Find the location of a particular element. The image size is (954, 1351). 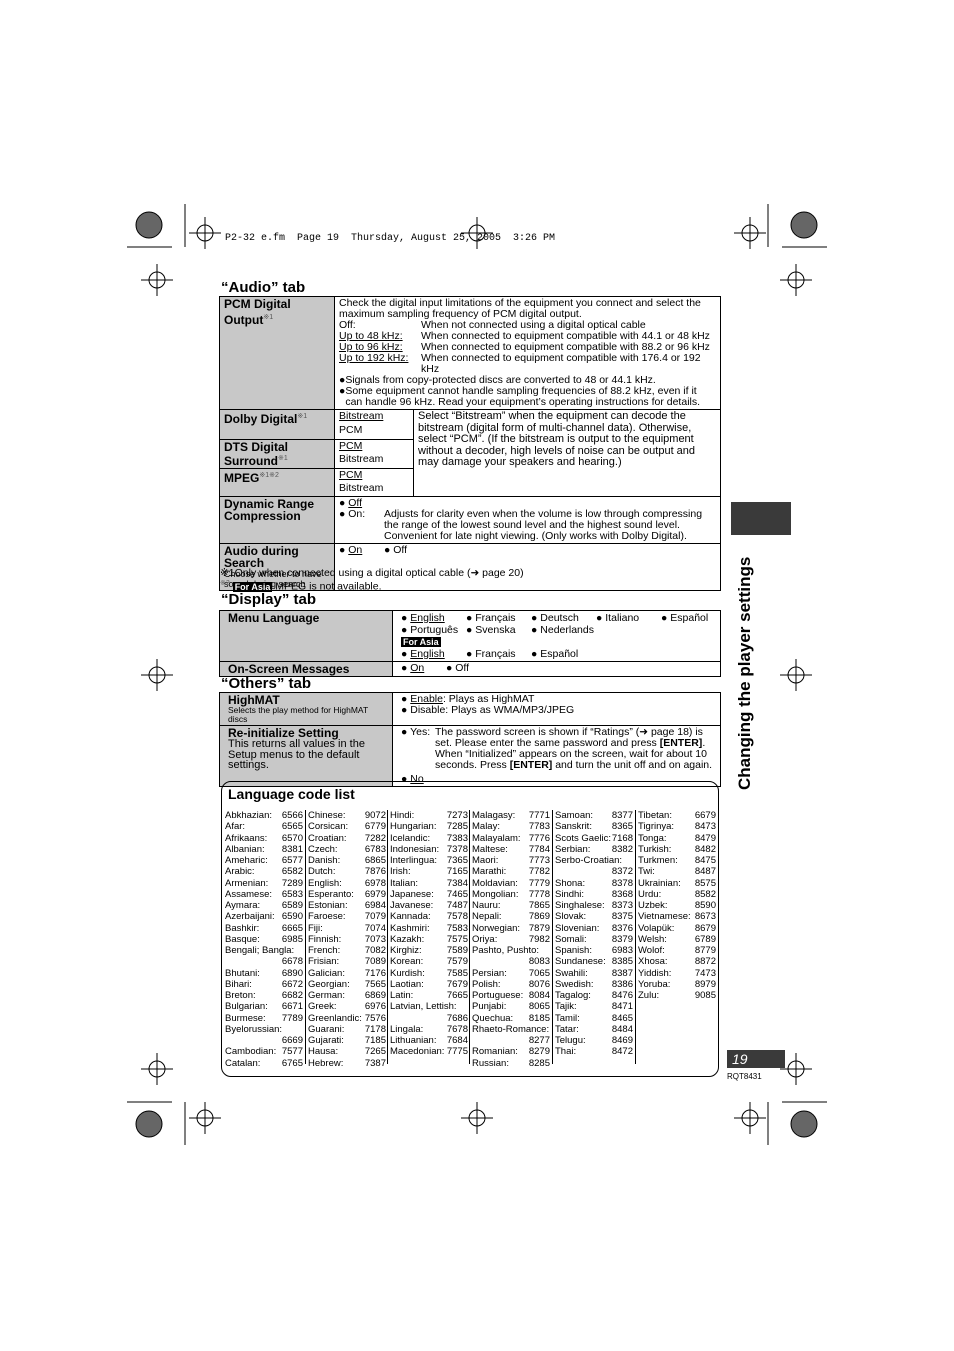

language-code-entry: Maltese: 7784 is located at coordinates (511, 849).